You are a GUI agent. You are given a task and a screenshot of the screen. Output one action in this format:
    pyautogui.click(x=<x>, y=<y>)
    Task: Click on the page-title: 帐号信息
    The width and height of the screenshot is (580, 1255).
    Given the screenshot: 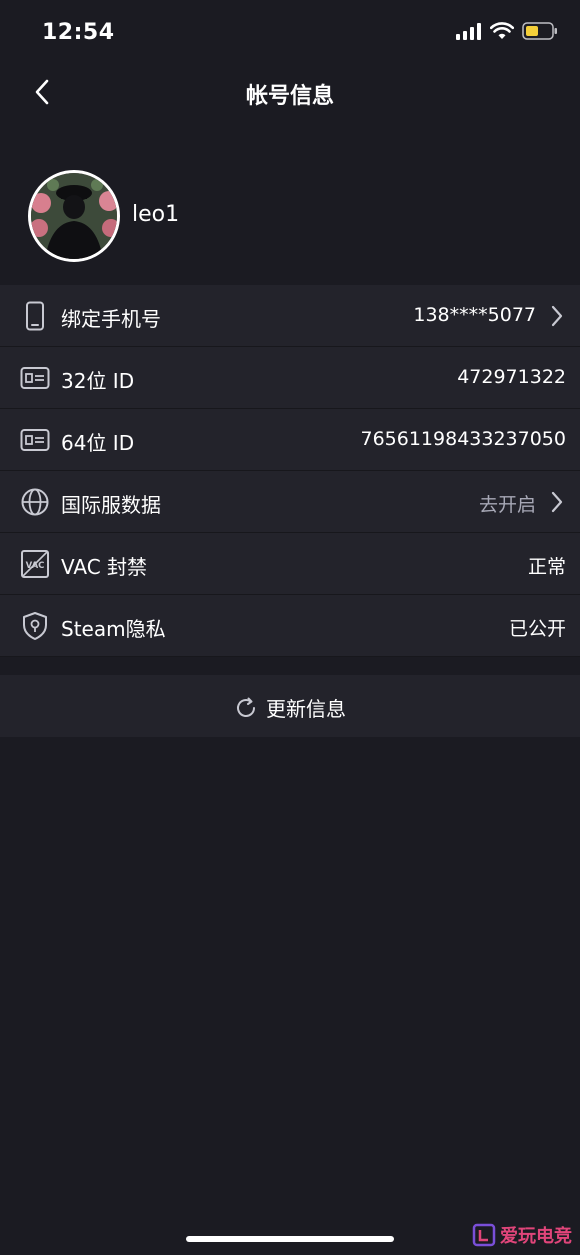 What is the action you would take?
    pyautogui.click(x=289, y=96)
    